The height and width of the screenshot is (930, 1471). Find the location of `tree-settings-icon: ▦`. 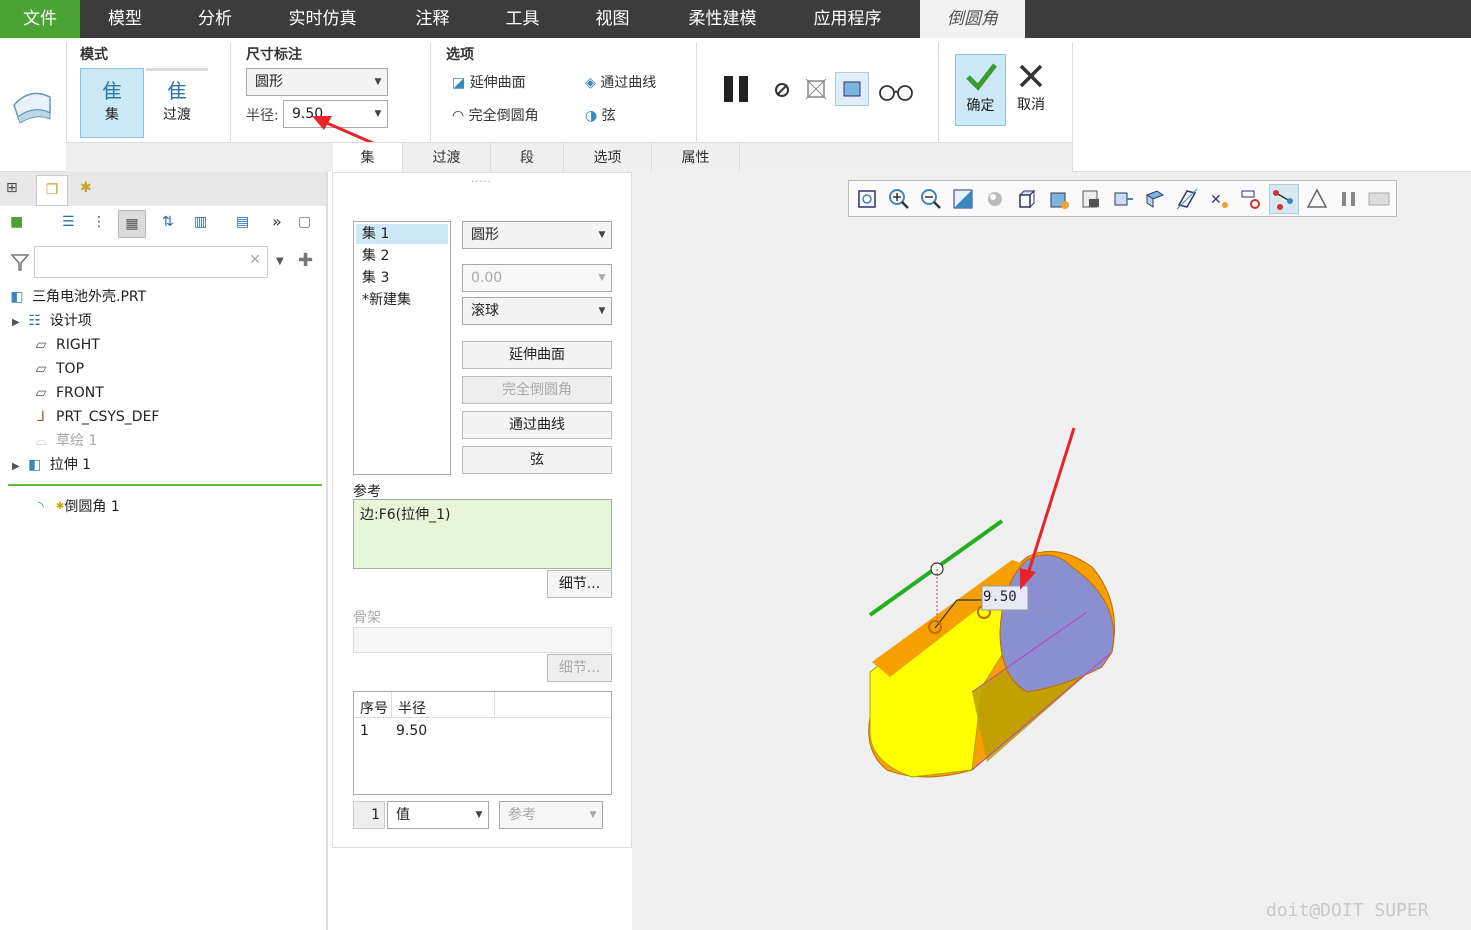

tree-settings-icon: ▦ is located at coordinates (132, 224).